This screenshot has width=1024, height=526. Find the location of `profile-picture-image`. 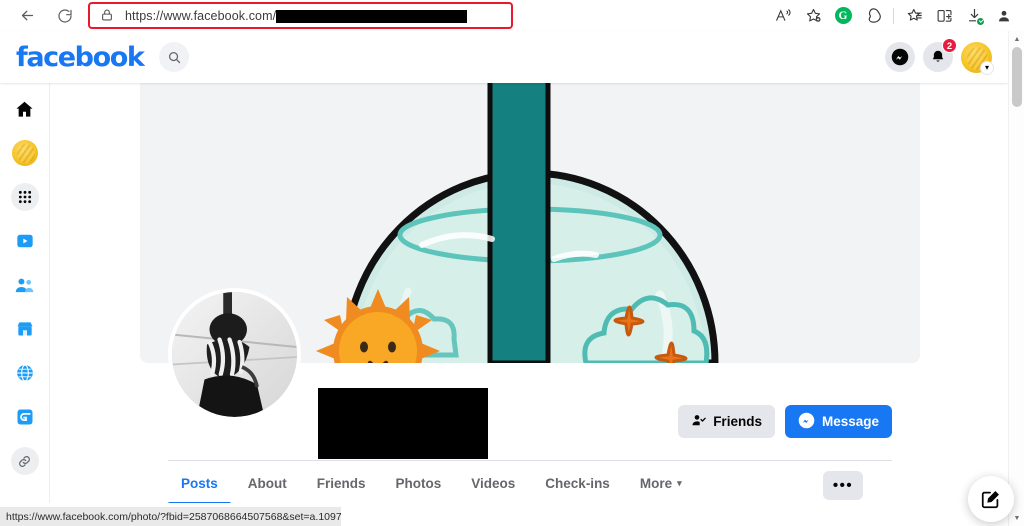

profile-picture-image is located at coordinates (234, 354).